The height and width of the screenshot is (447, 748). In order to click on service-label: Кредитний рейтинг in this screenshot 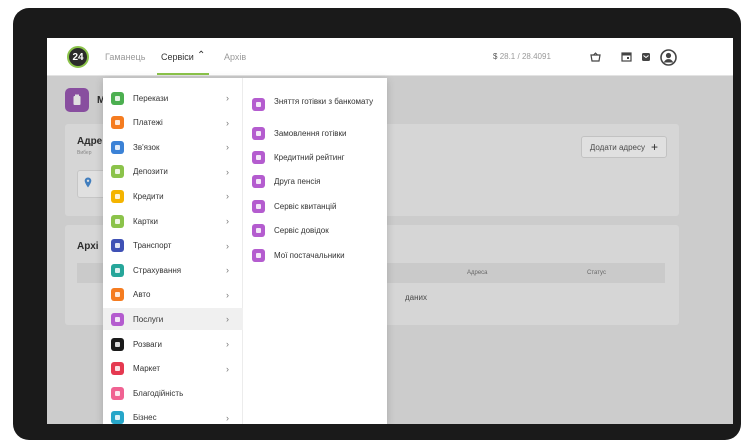, I will do `click(309, 157)`.